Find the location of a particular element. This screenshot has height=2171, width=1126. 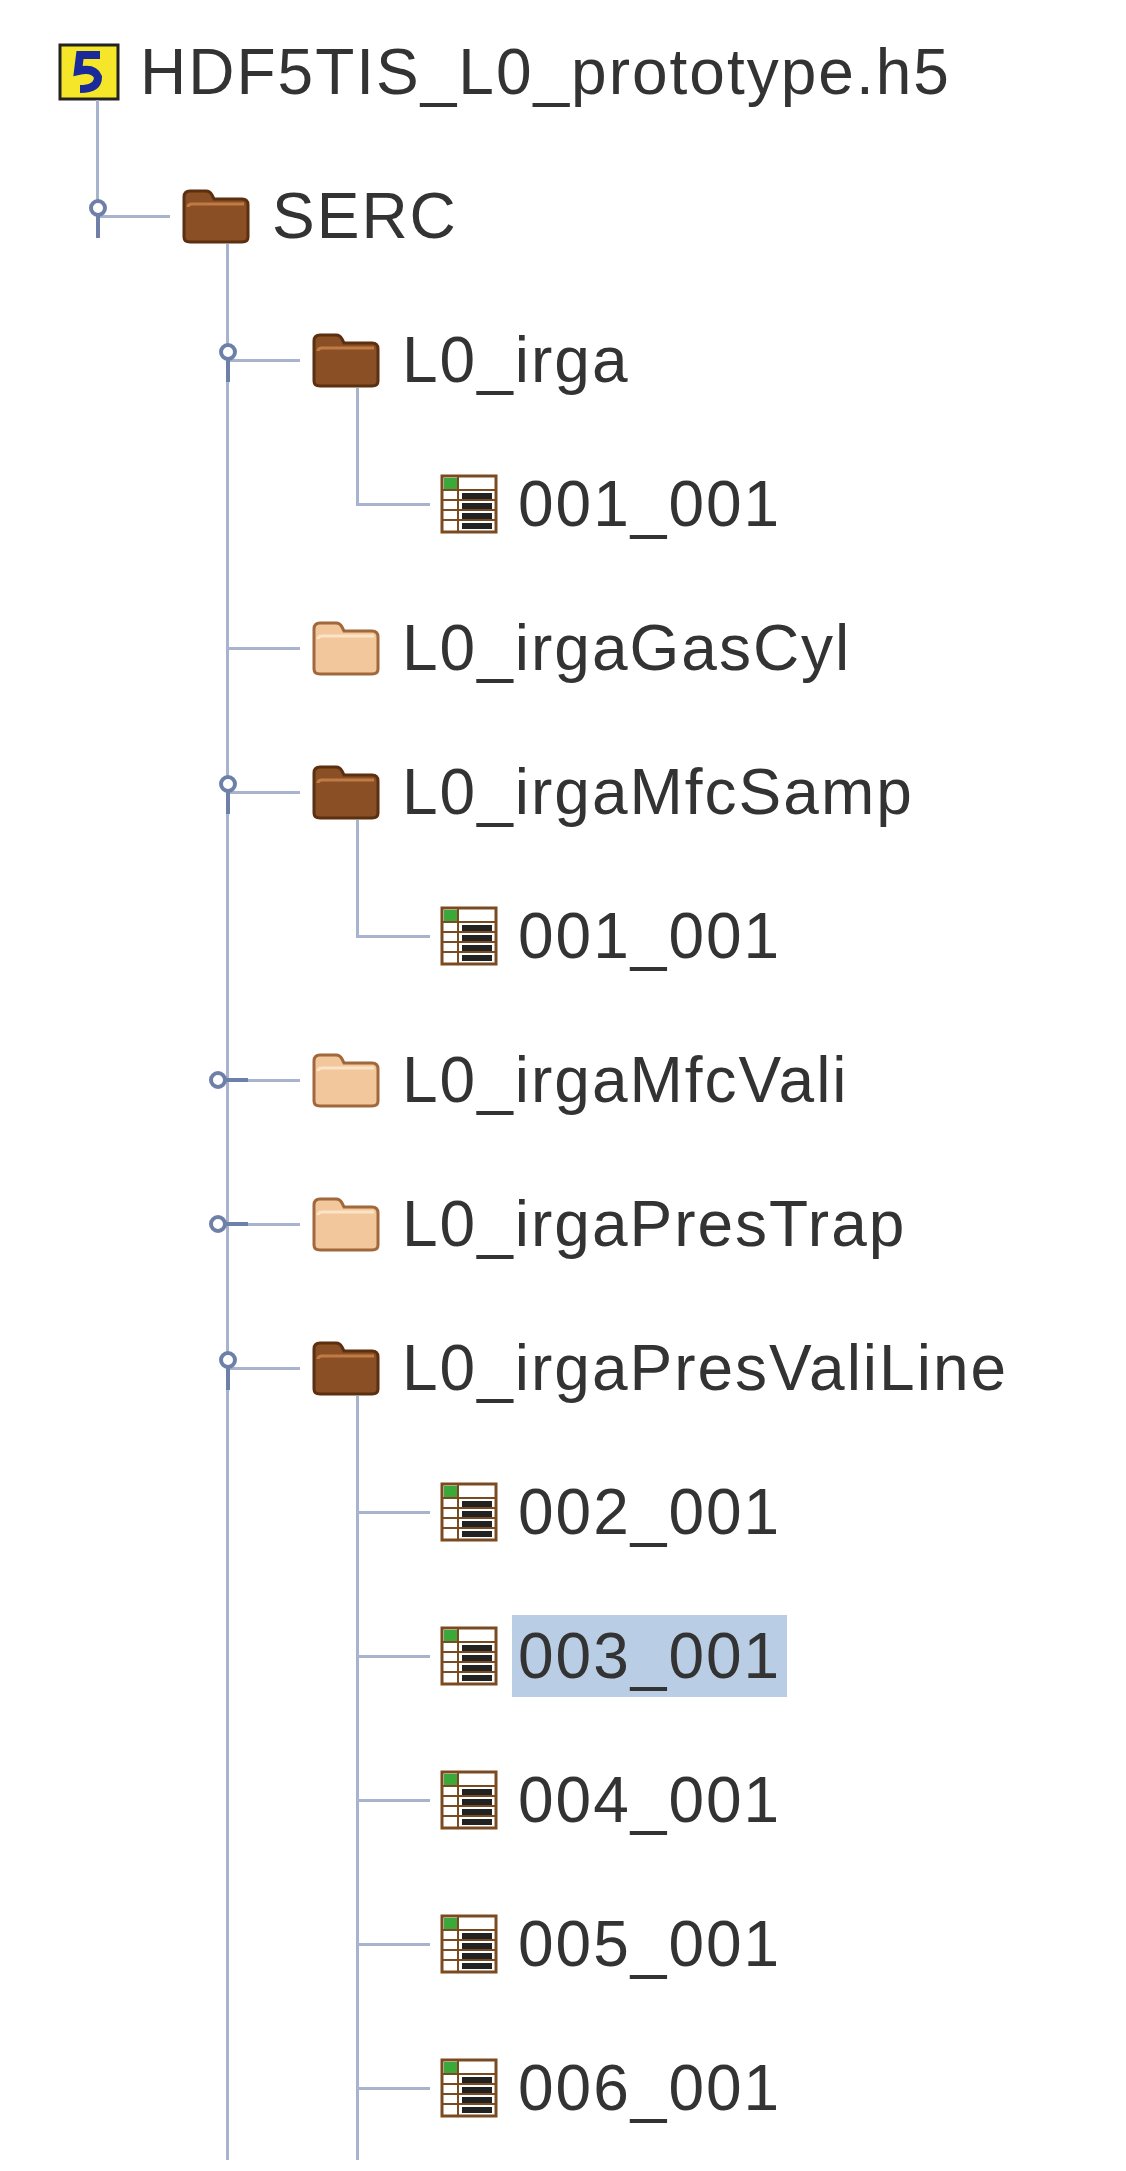

tree-item-label: 004_001 is located at coordinates (650, 1800).